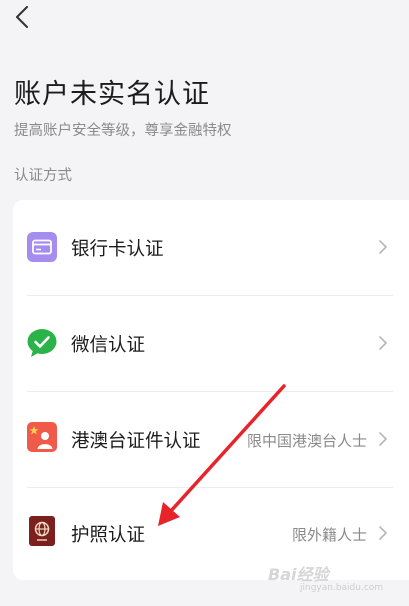 This screenshot has height=606, width=409. Describe the element at coordinates (42, 437) in the screenshot. I see `id-card-icon` at that location.